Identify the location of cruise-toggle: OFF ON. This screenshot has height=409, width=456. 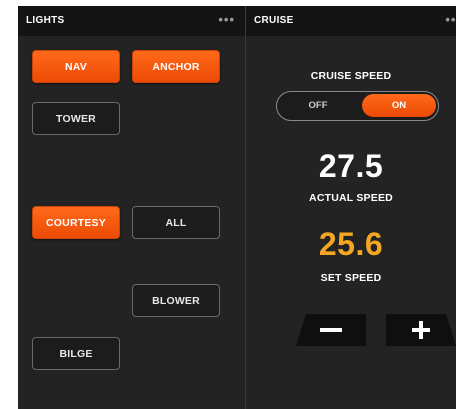
(357, 106).